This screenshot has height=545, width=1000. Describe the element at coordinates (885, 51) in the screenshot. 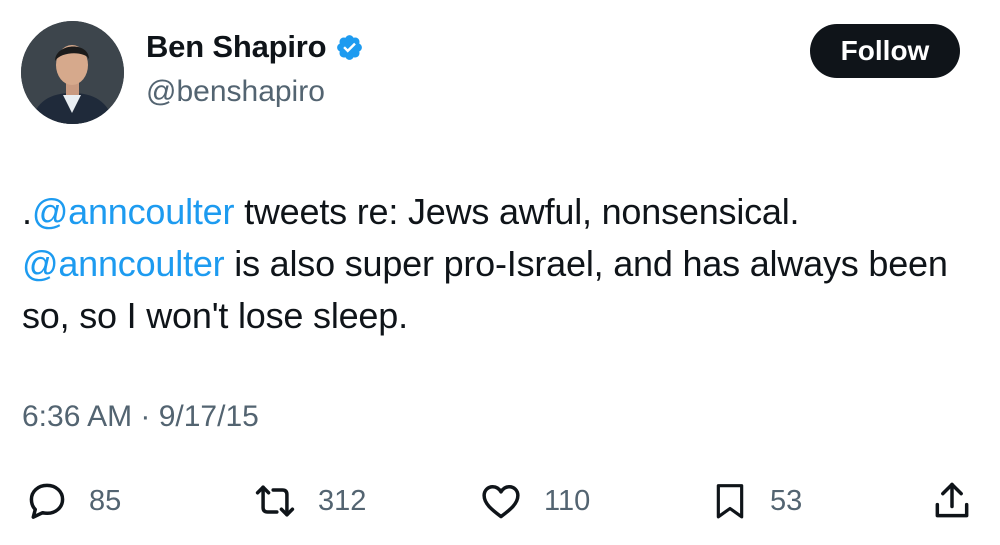

I see `follow-button: Follow` at that location.